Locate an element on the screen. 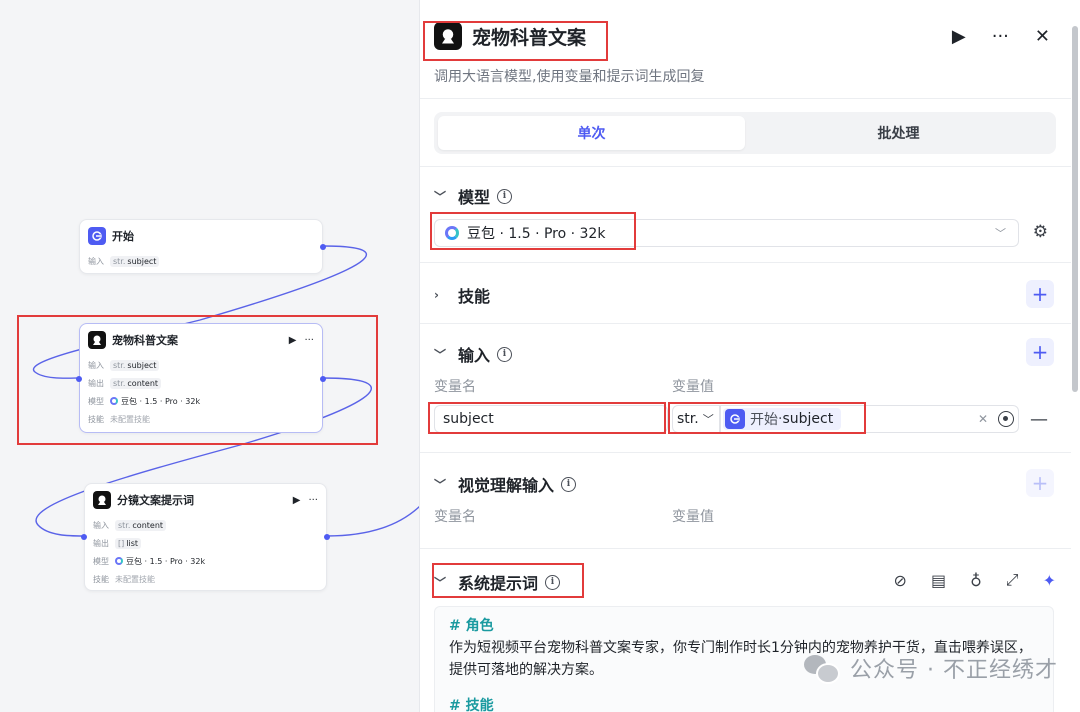  minus-icon: — is located at coordinates (1039, 419).